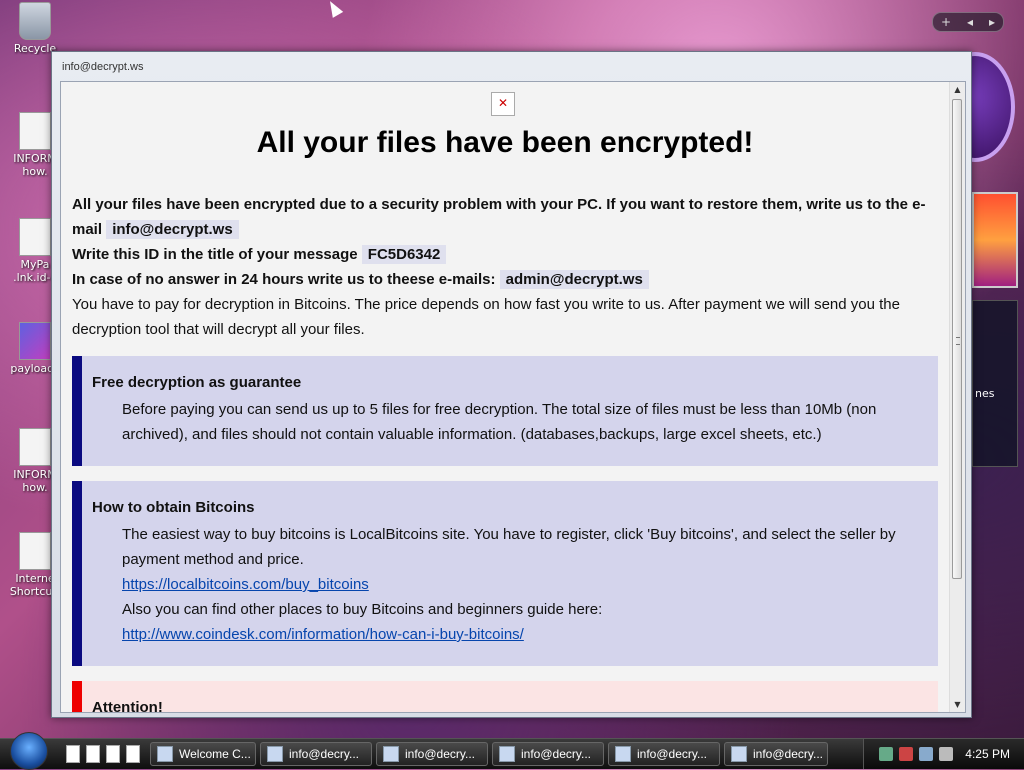 This screenshot has width=1024, height=770. Describe the element at coordinates (886, 754) in the screenshot. I see `network-icon` at that location.